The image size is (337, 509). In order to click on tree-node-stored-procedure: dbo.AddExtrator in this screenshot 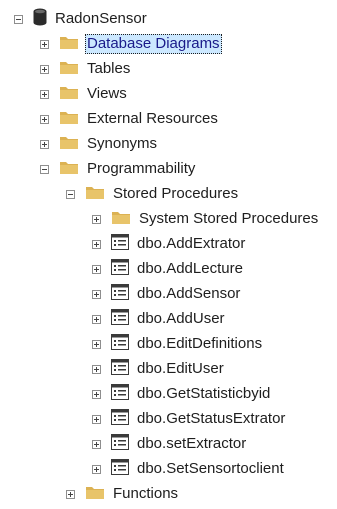, I will do `click(169, 244)`.